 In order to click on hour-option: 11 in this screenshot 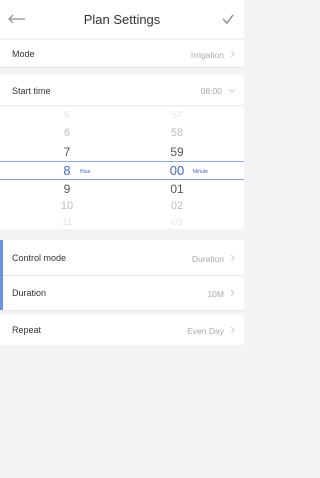, I will do `click(67, 222)`.